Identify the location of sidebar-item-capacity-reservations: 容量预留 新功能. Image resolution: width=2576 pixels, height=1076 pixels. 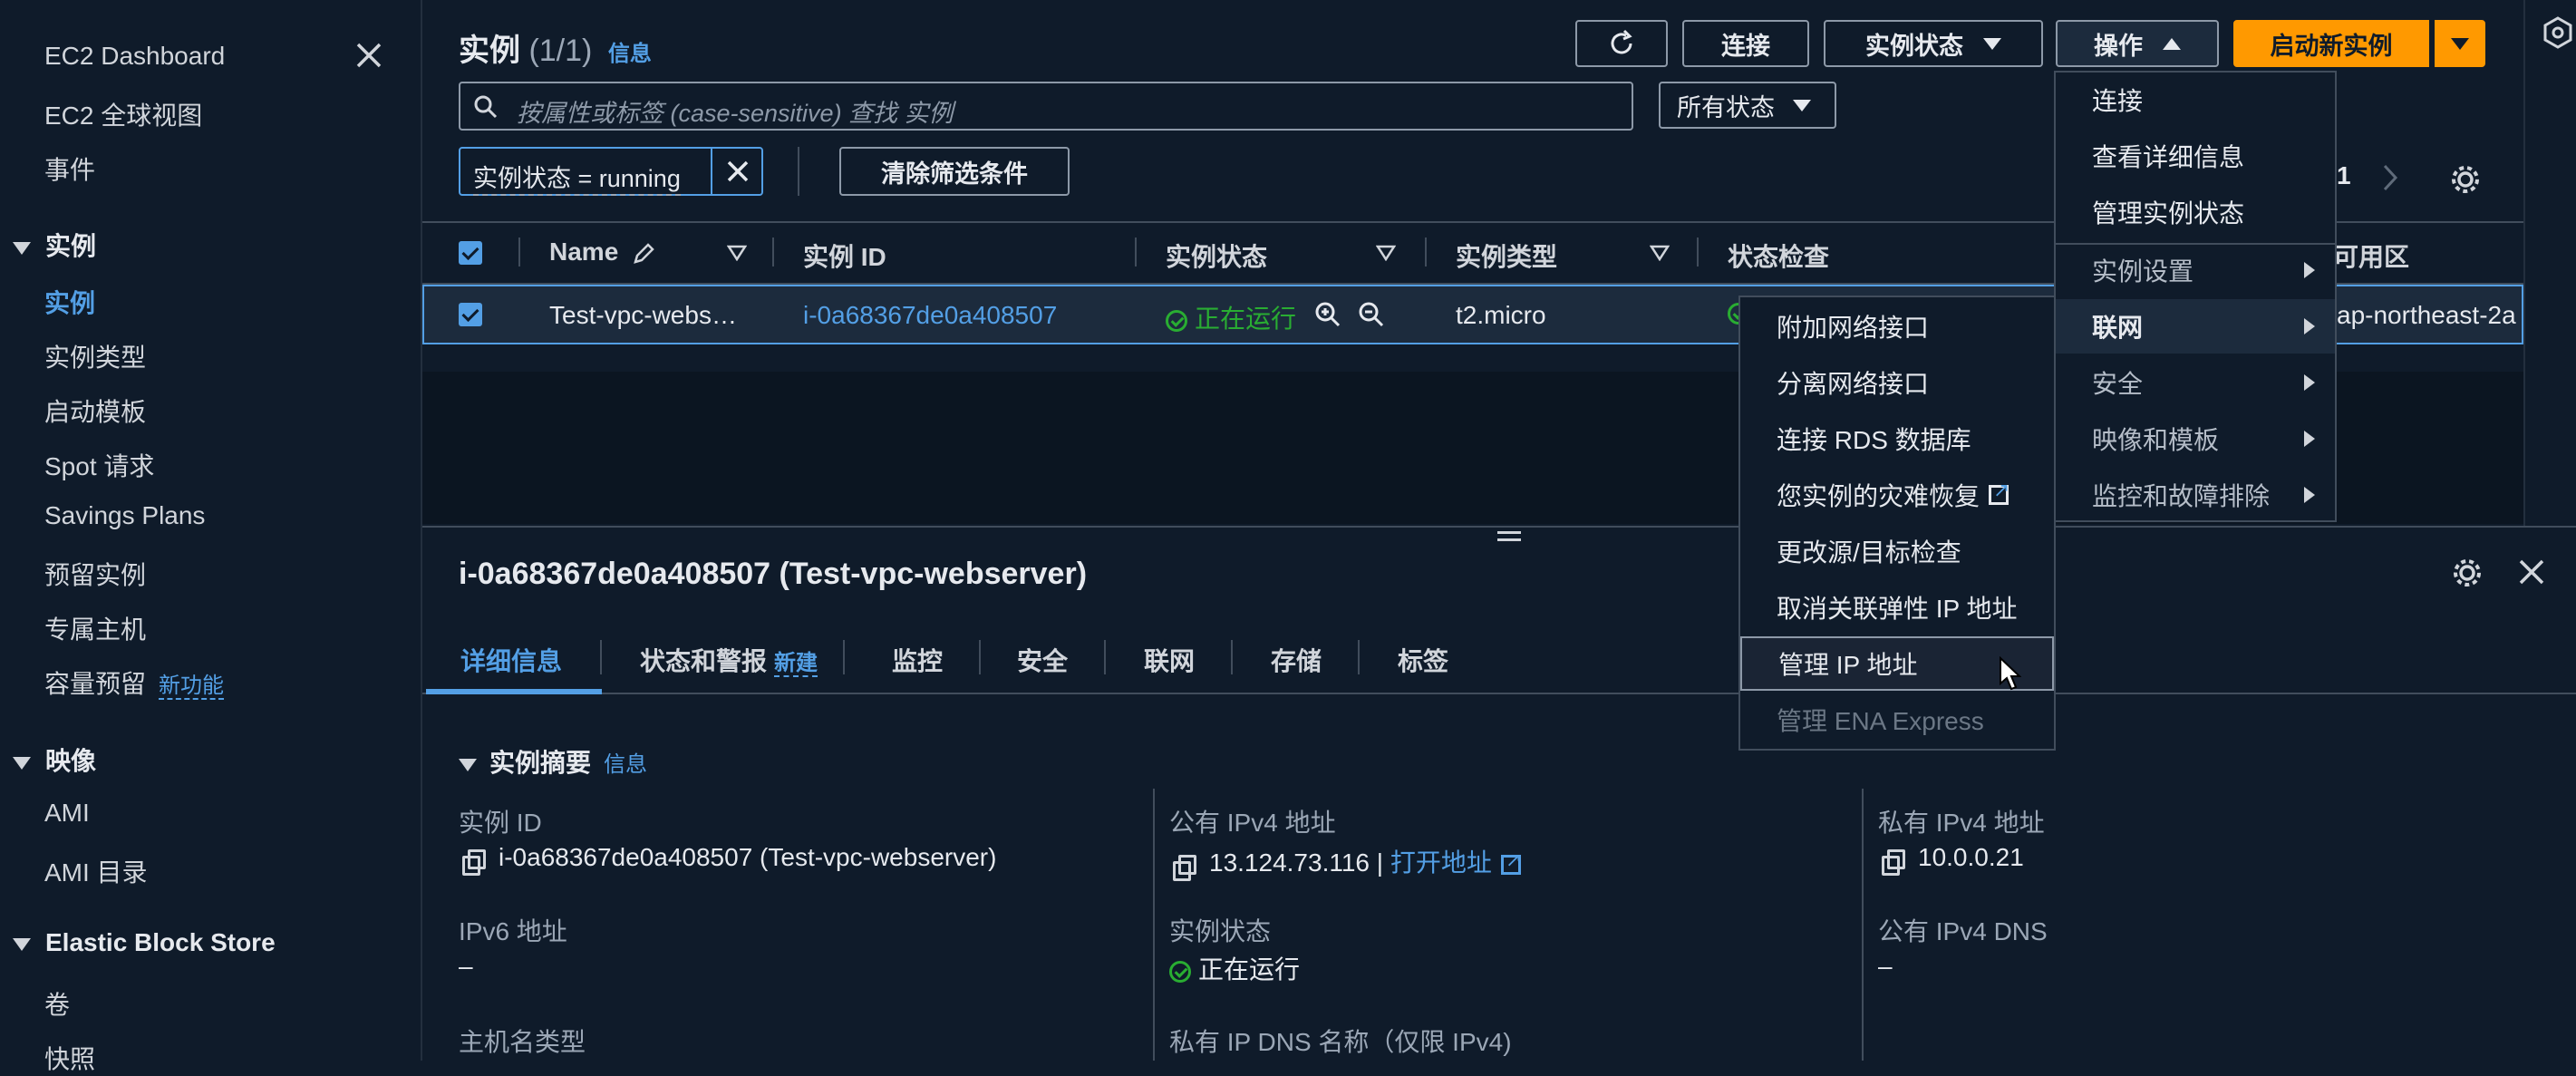
(134, 682).